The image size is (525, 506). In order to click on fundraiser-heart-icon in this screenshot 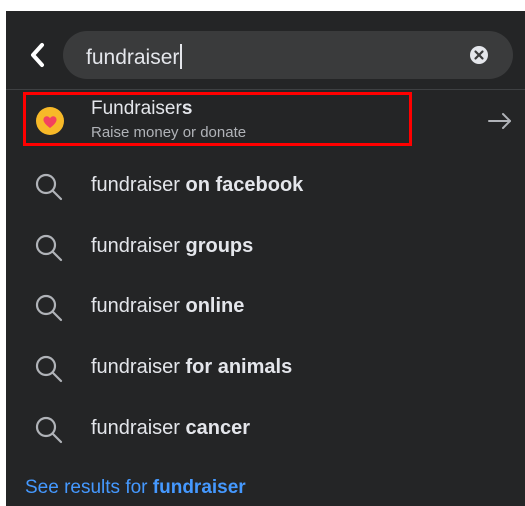, I will do `click(50, 121)`.